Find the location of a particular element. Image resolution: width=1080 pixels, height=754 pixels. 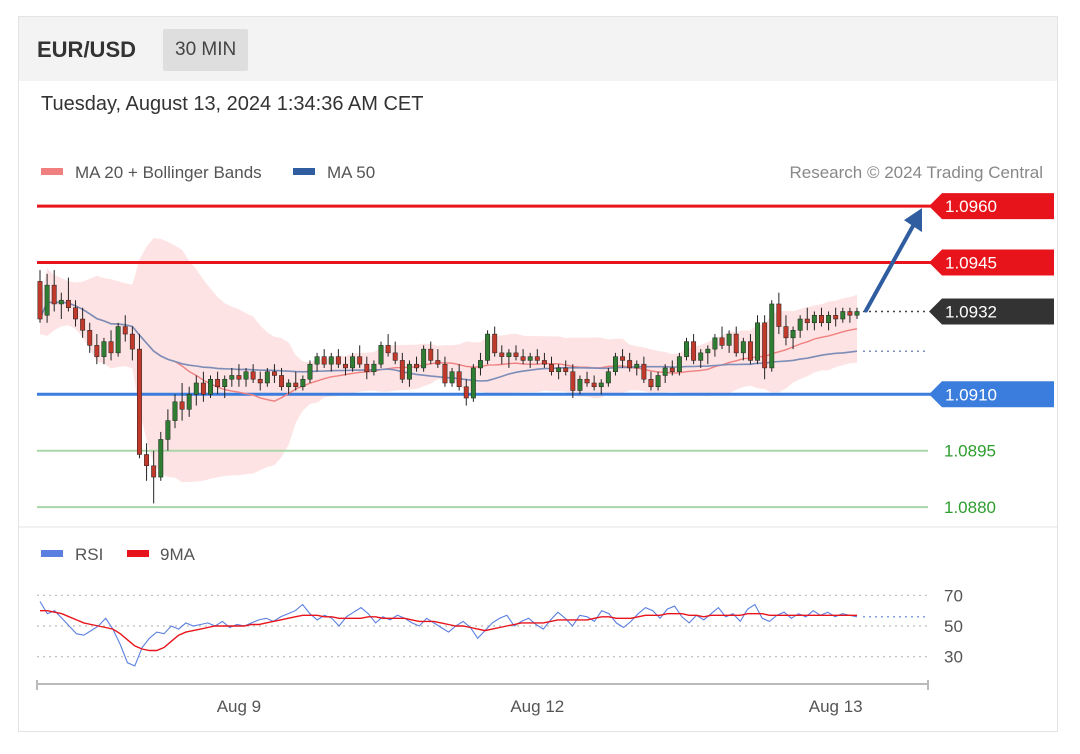

support-level-label: 1.0910 is located at coordinates (971, 394).